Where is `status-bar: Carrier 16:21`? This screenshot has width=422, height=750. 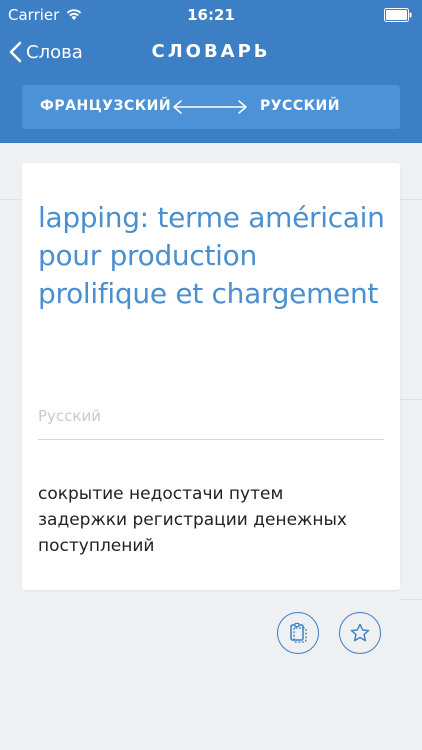
status-bar: Carrier 16:21 is located at coordinates (211, 15).